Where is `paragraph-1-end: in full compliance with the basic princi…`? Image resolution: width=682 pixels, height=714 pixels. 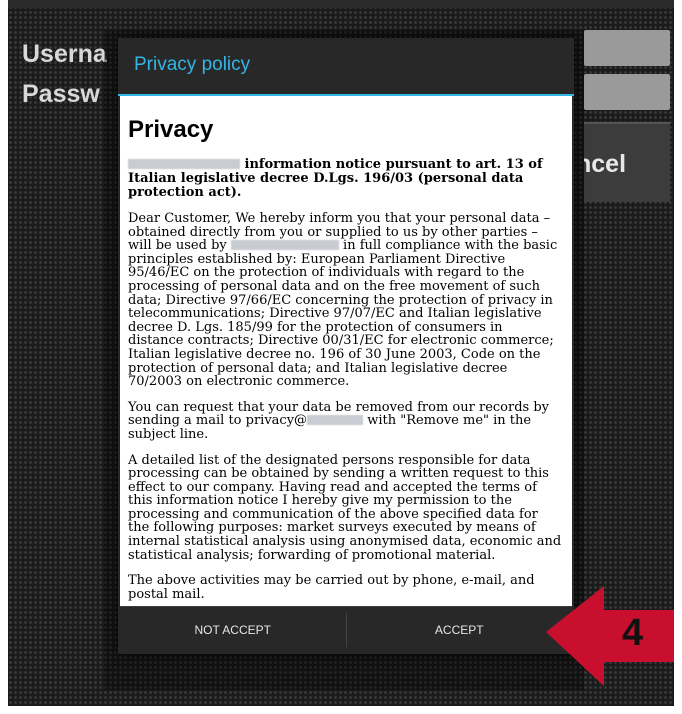 paragraph-1-end: in full compliance with the basic princi… is located at coordinates (343, 314).